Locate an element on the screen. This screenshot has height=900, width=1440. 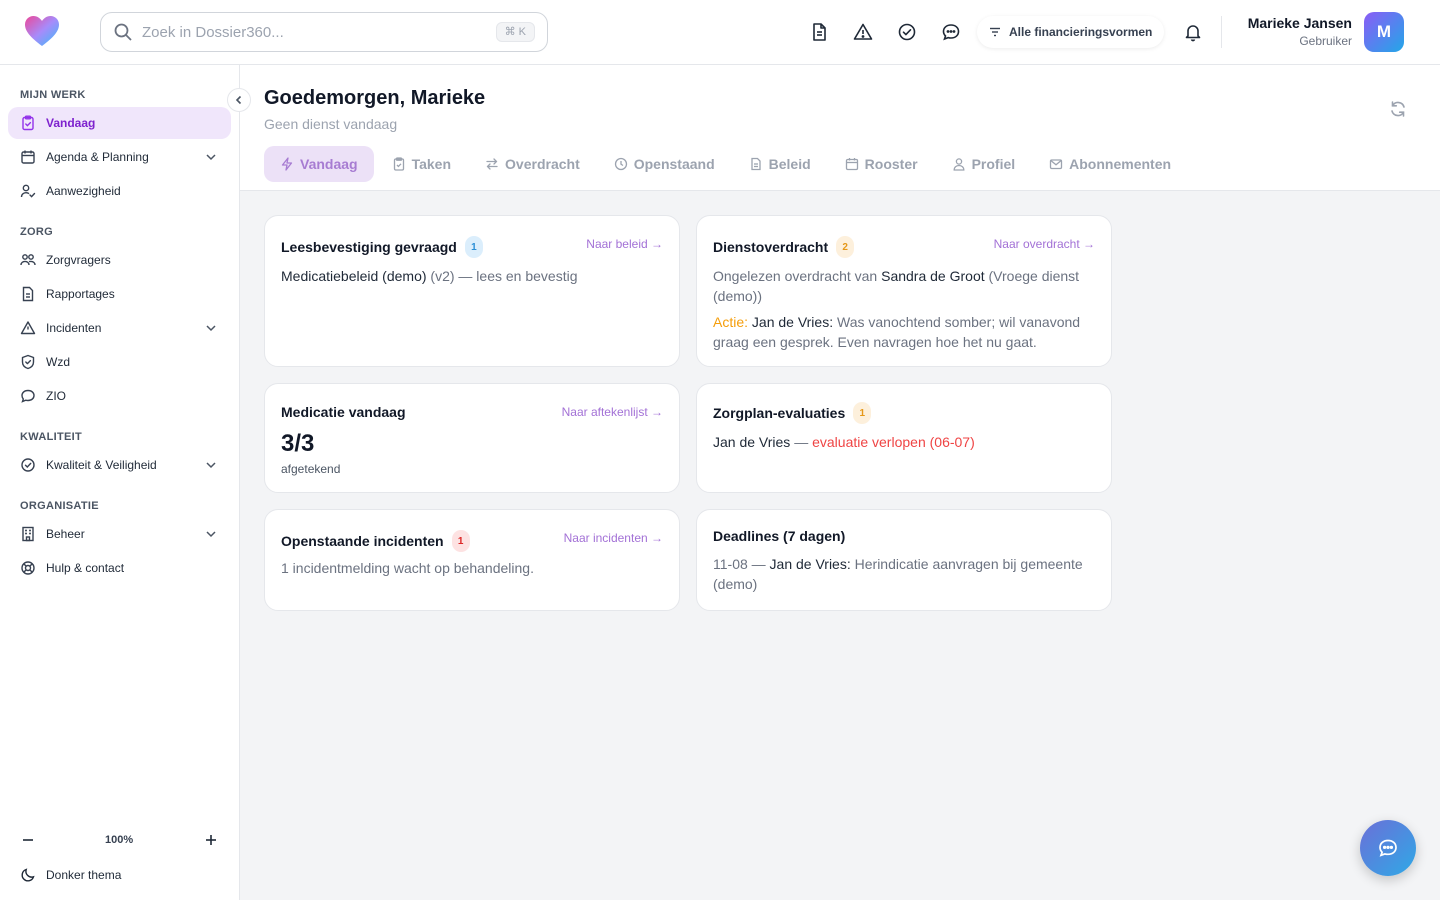
tab-overdracht: Overdracht is located at coordinates (532, 164).